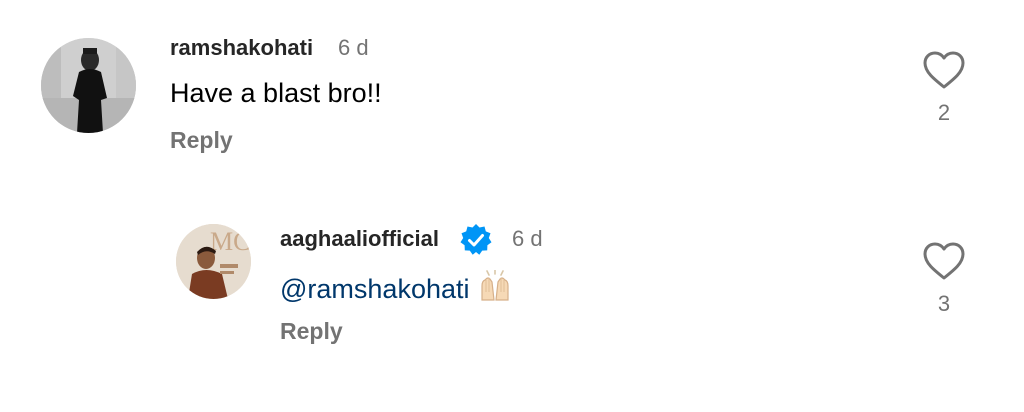 The image size is (1024, 412). I want to click on avatar, so click(88, 85).